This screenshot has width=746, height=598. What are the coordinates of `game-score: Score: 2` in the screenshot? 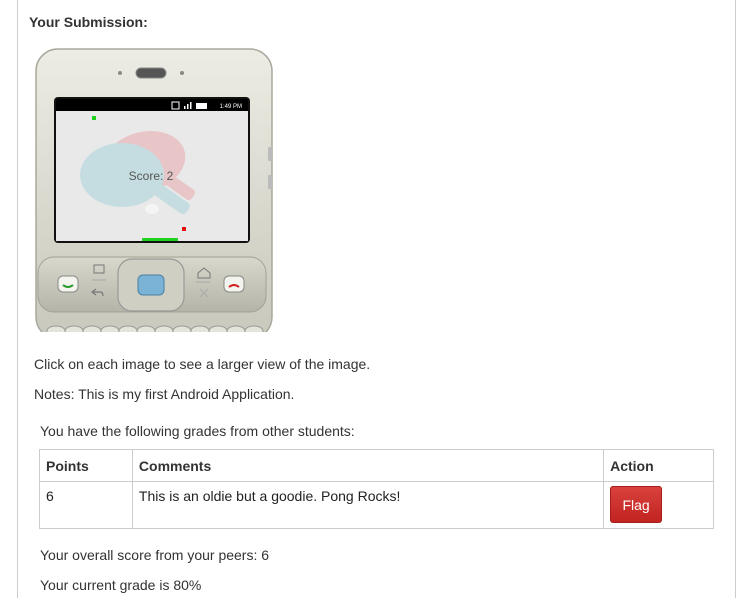 It's located at (151, 176).